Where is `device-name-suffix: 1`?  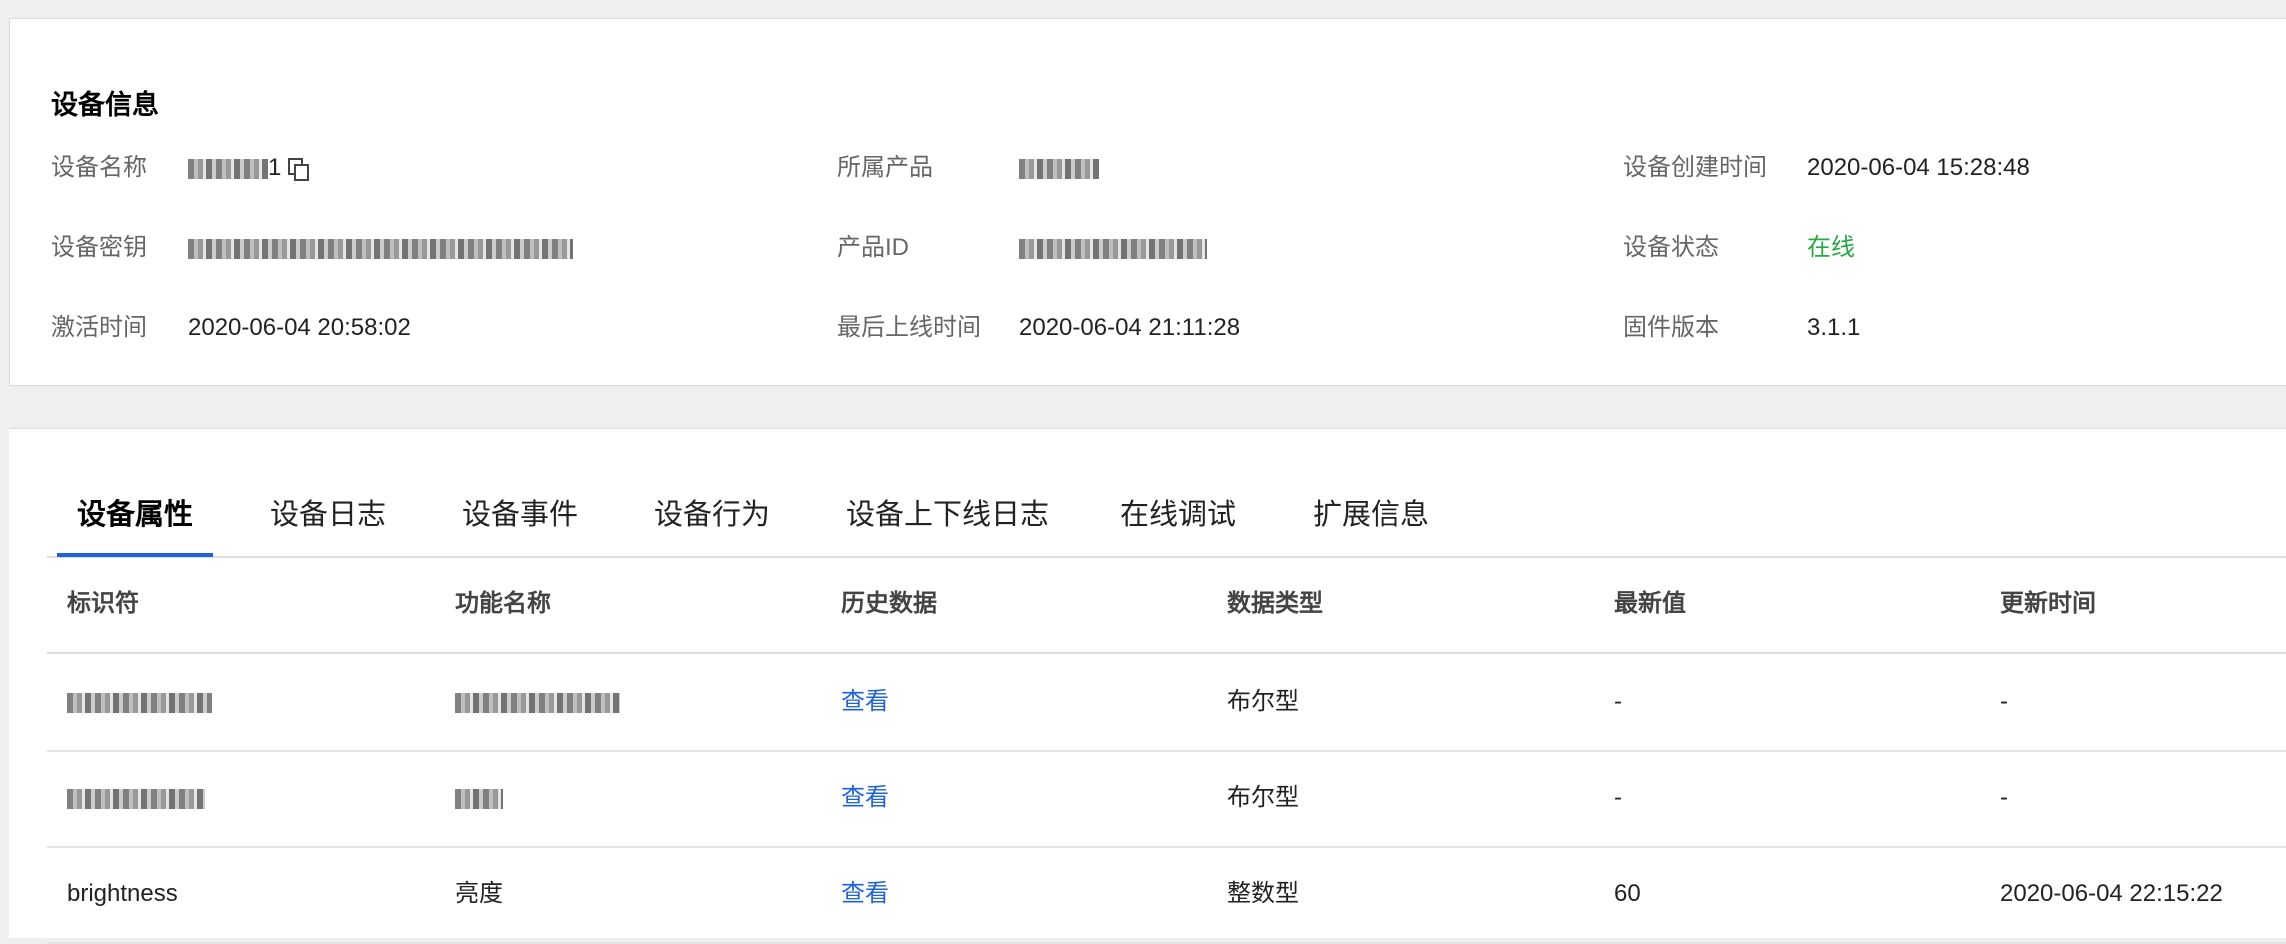
device-name-suffix: 1 is located at coordinates (275, 167).